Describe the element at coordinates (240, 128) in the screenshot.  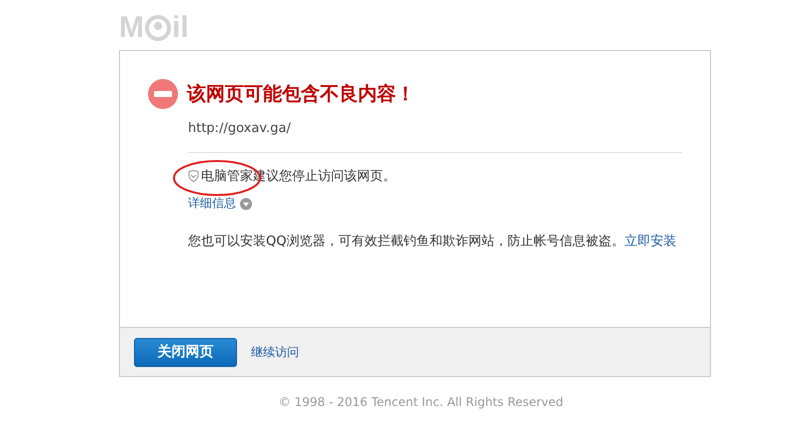
I see `site-url: http://goxav.ga/` at that location.